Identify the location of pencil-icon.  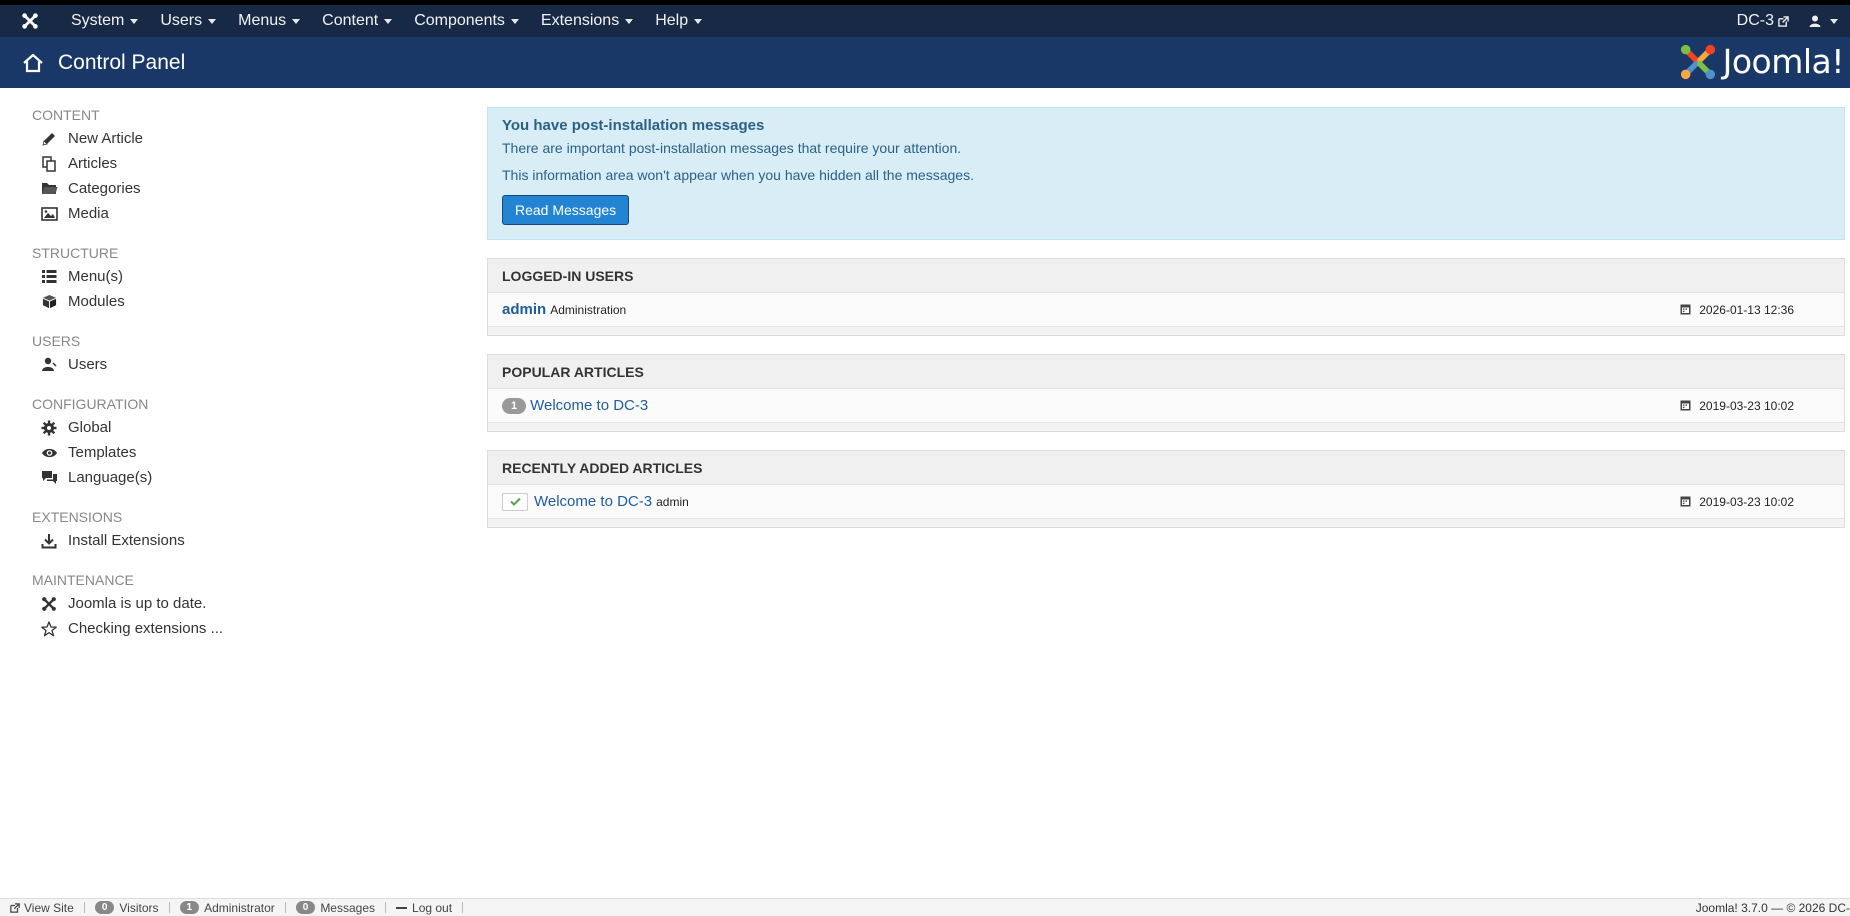
(49, 139).